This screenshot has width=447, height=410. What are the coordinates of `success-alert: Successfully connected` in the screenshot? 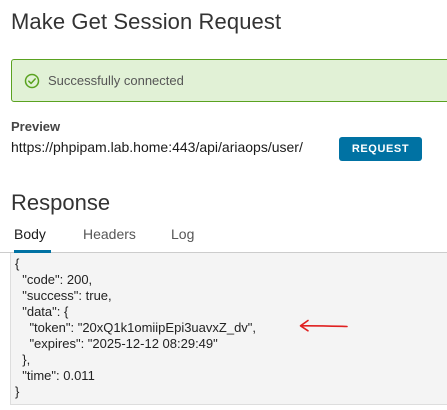 It's located at (229, 80).